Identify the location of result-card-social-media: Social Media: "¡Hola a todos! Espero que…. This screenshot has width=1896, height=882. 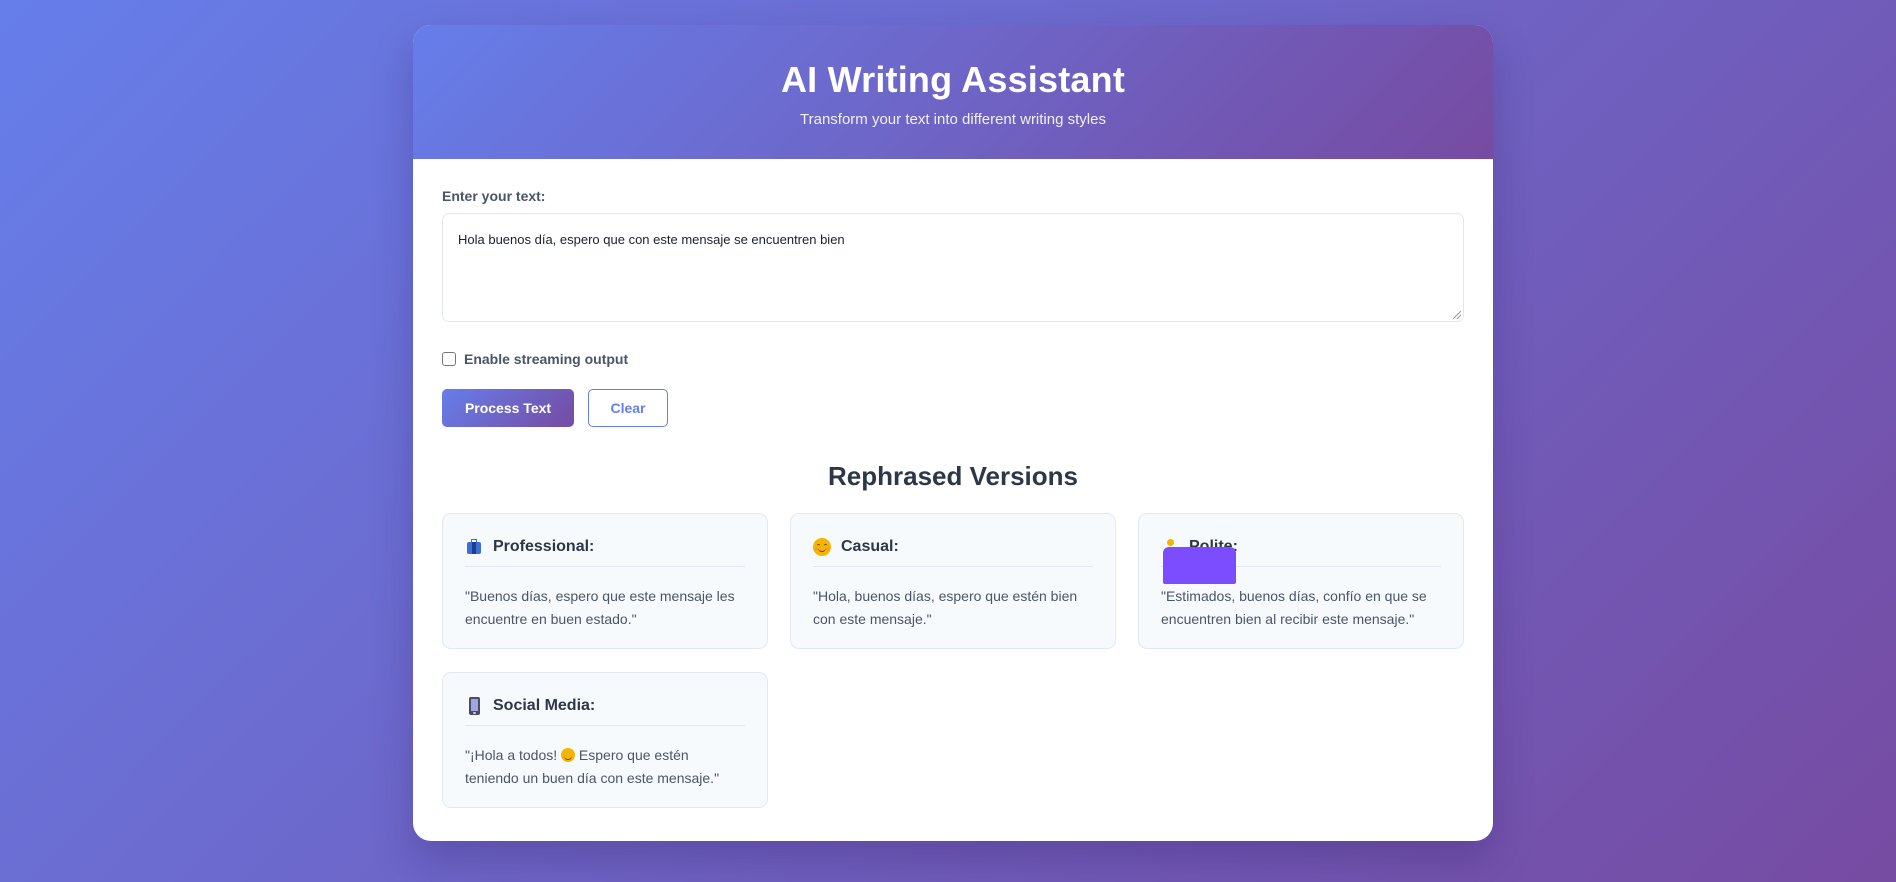
(605, 740).